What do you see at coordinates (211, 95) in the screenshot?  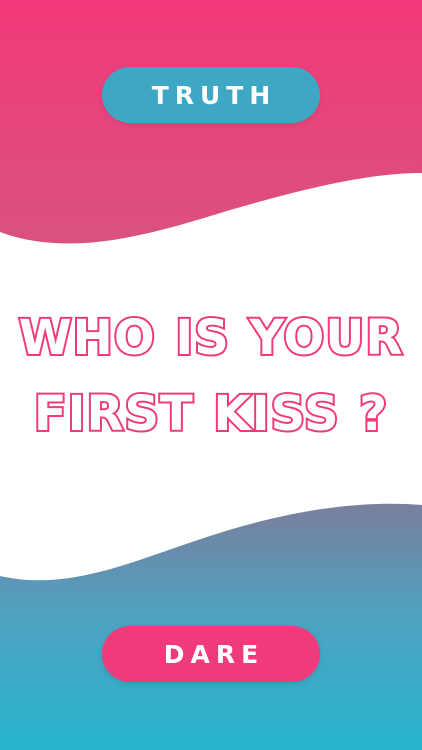 I see `truth-button: TRUTH` at bounding box center [211, 95].